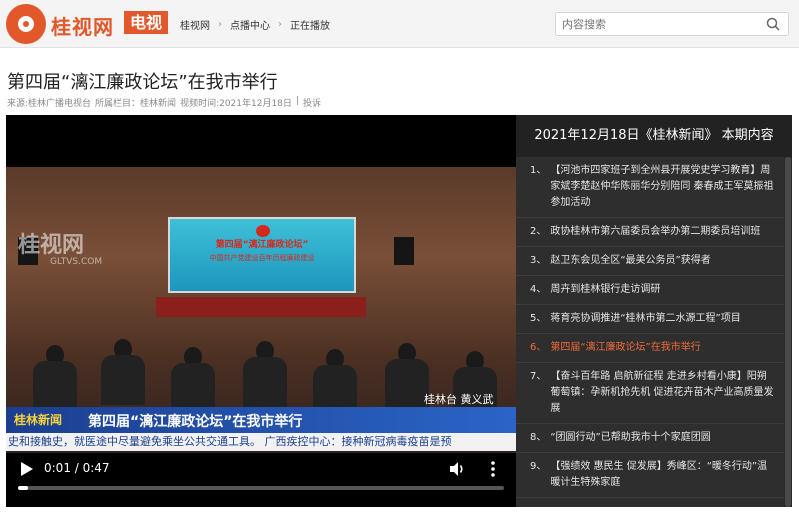 The width and height of the screenshot is (799, 513). What do you see at coordinates (27, 469) in the screenshot?
I see `play-icon` at bounding box center [27, 469].